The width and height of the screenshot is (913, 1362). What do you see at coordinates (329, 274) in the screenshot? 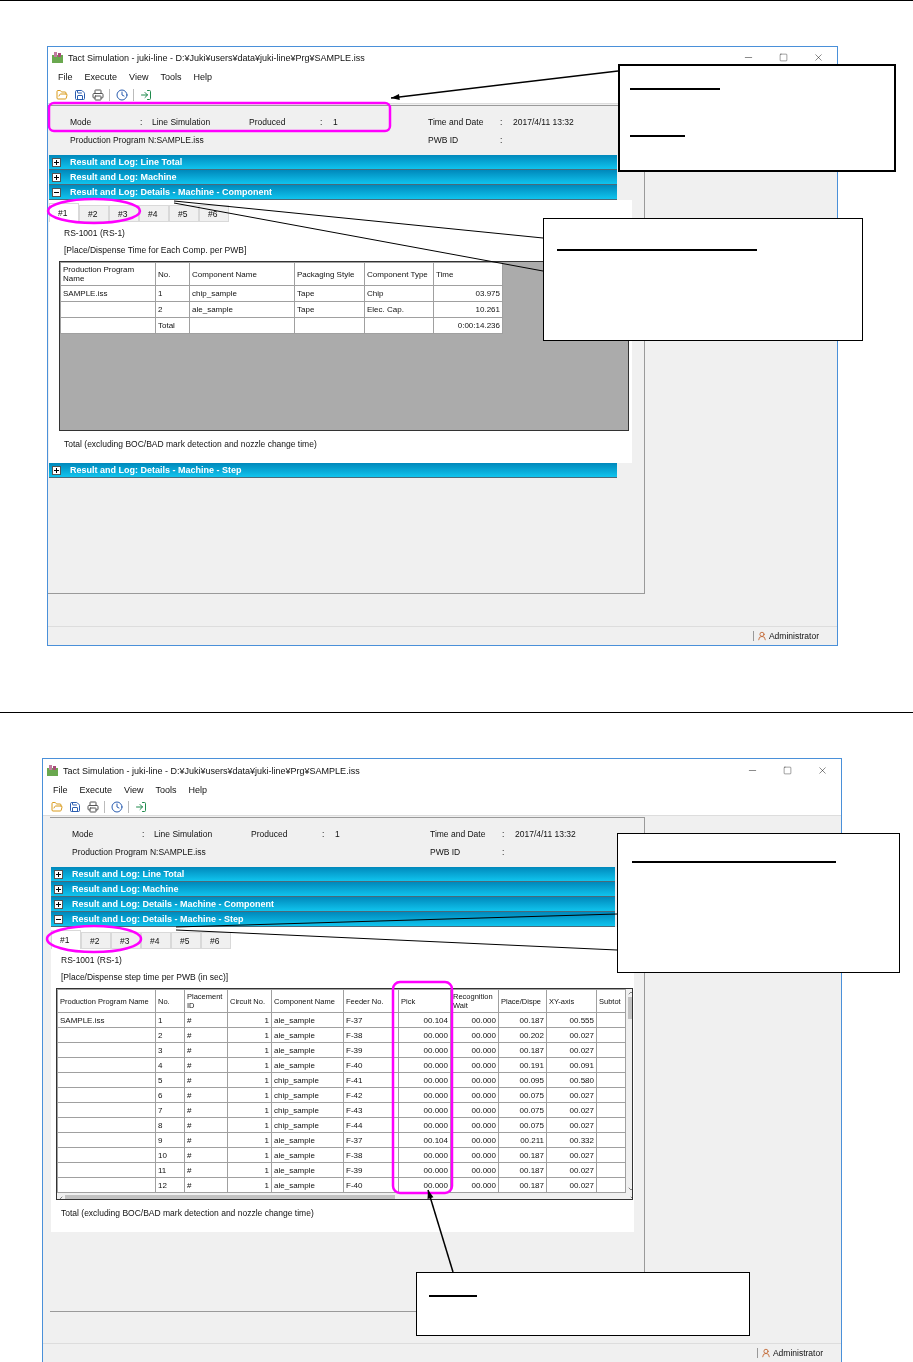
I see `column-header: Packaging Style` at bounding box center [329, 274].